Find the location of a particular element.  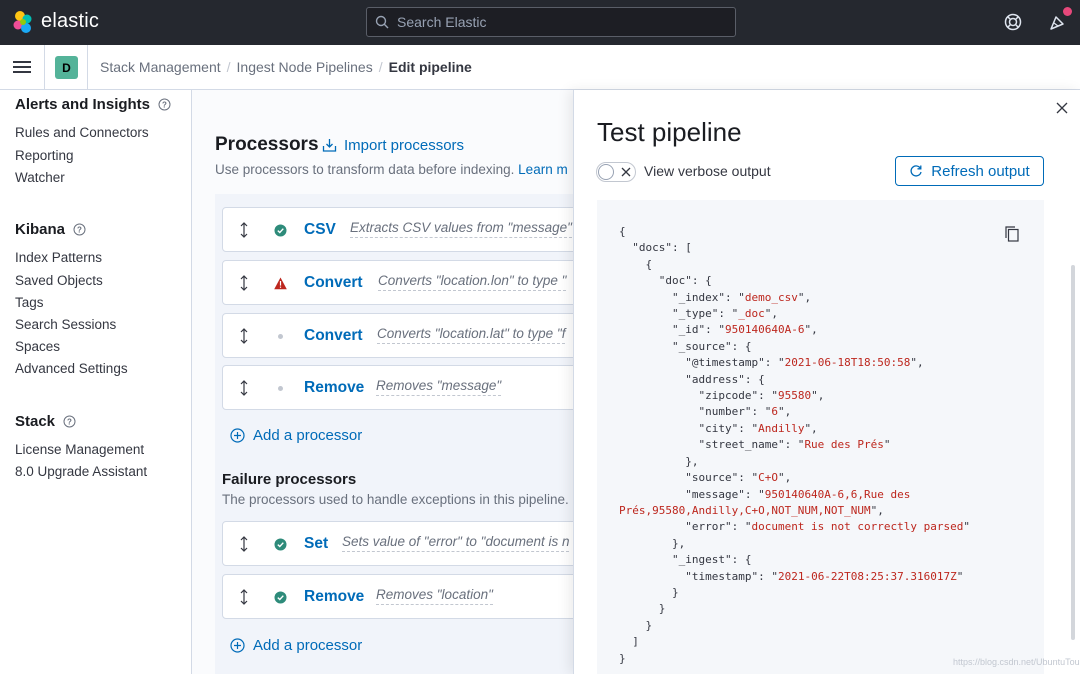

status-inactive-icon is located at coordinates (280, 388).